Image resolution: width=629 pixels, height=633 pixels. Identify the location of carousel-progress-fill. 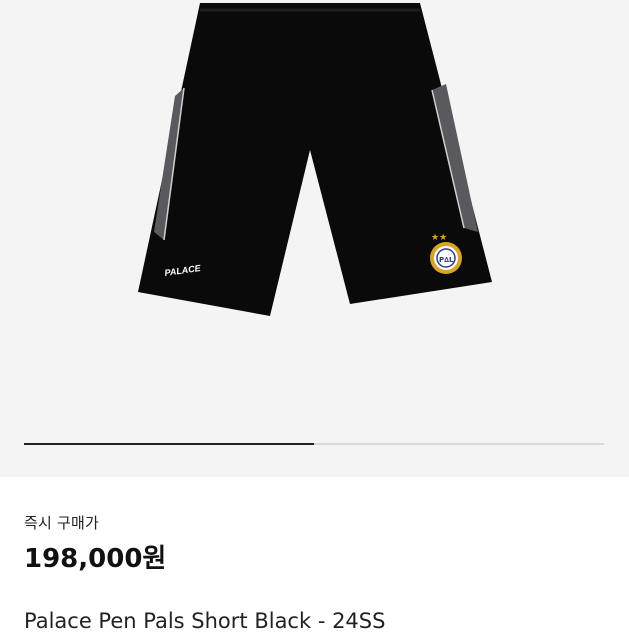
(169, 444).